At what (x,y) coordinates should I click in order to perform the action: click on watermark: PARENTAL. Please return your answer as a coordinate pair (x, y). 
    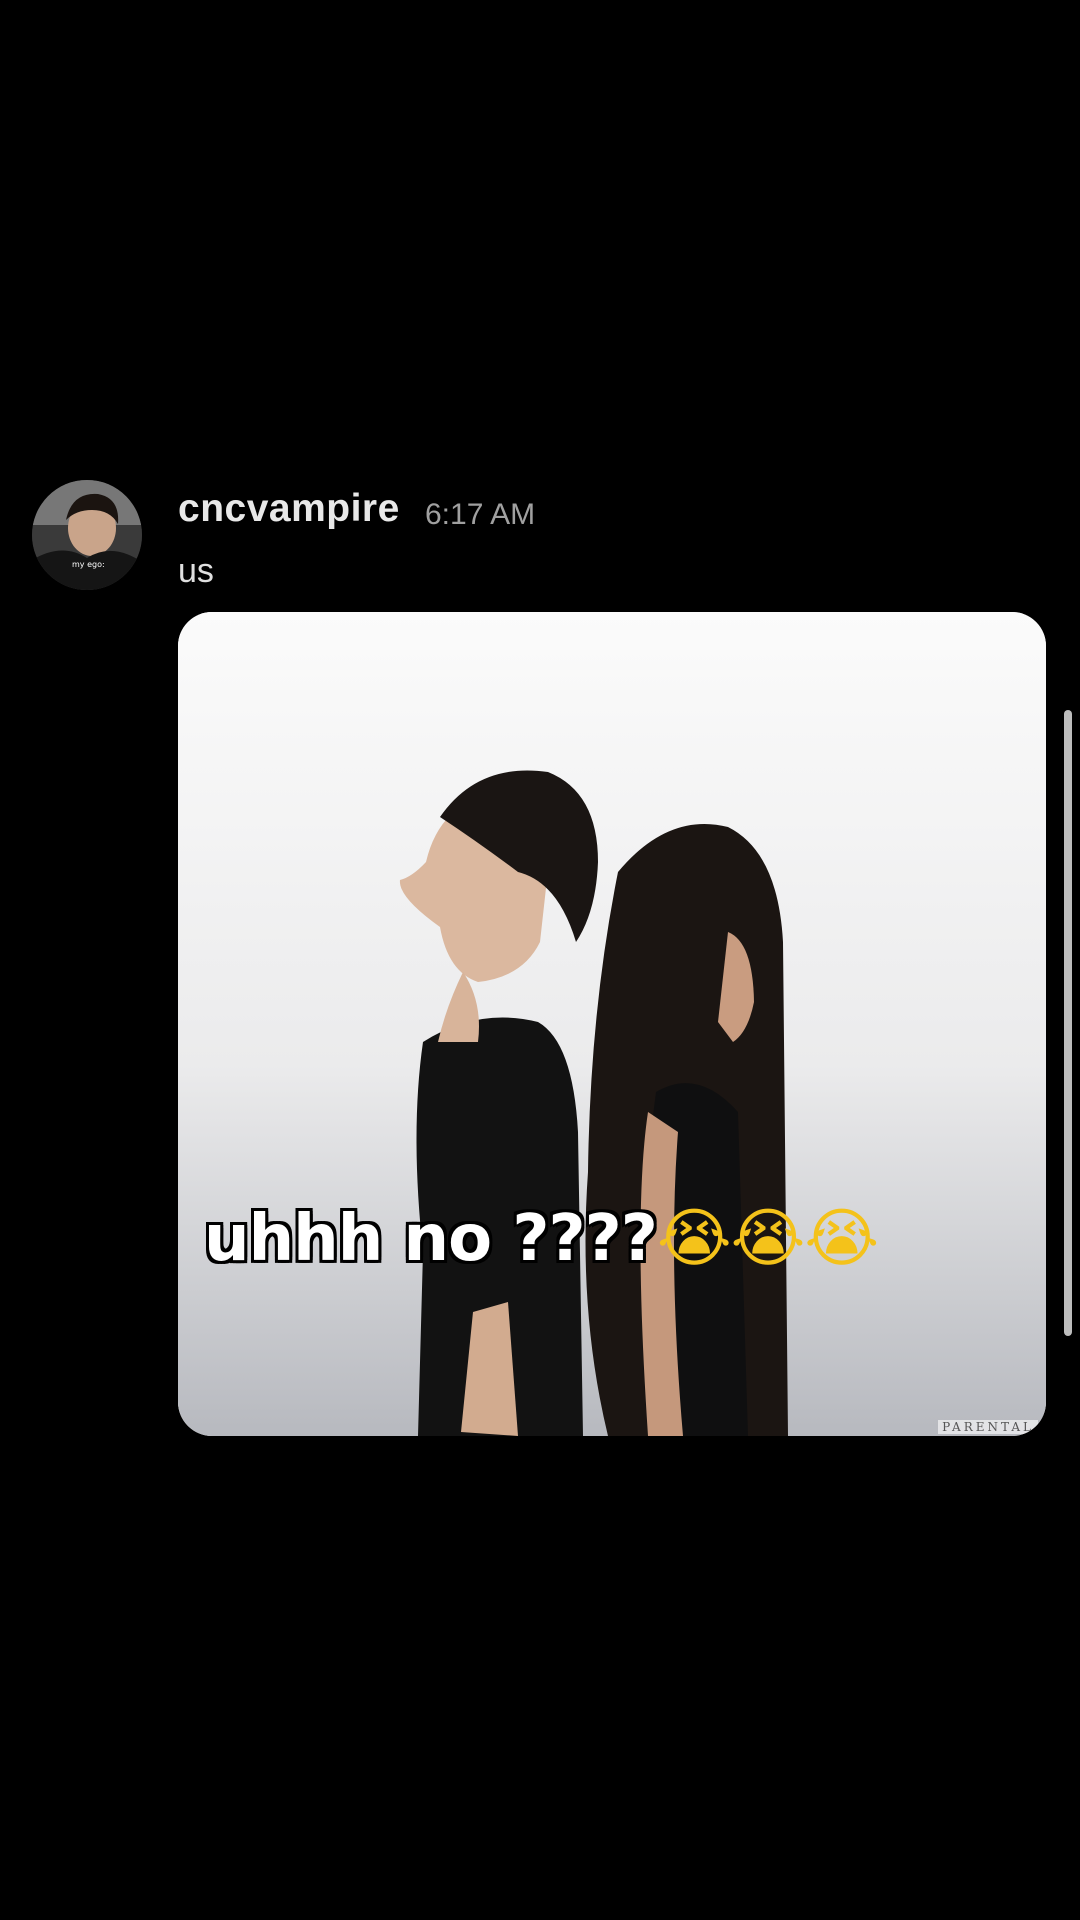
    Looking at the image, I should click on (988, 1427).